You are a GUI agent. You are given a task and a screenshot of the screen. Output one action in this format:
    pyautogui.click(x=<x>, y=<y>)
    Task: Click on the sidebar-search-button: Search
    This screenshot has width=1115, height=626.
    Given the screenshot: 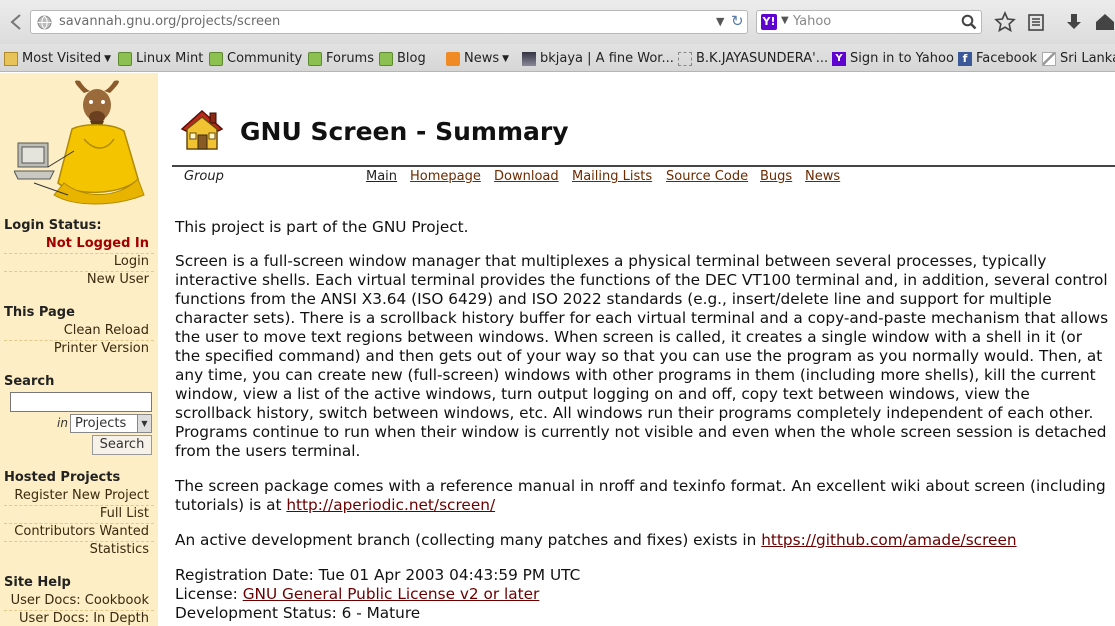 What is the action you would take?
    pyautogui.click(x=122, y=445)
    